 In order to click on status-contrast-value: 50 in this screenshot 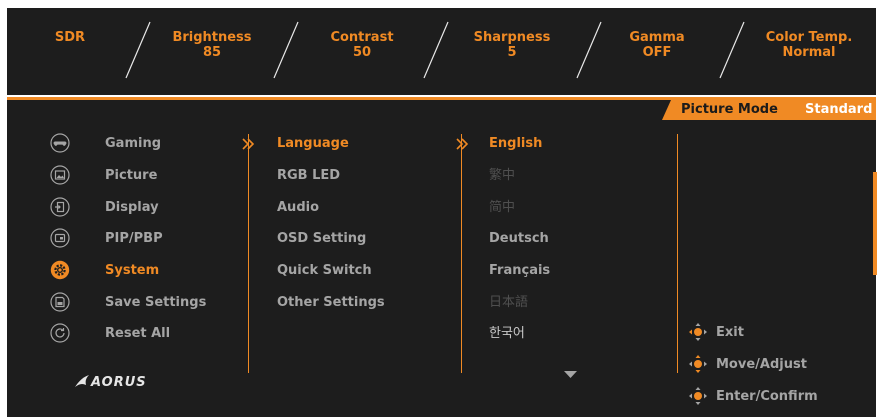, I will do `click(362, 52)`.